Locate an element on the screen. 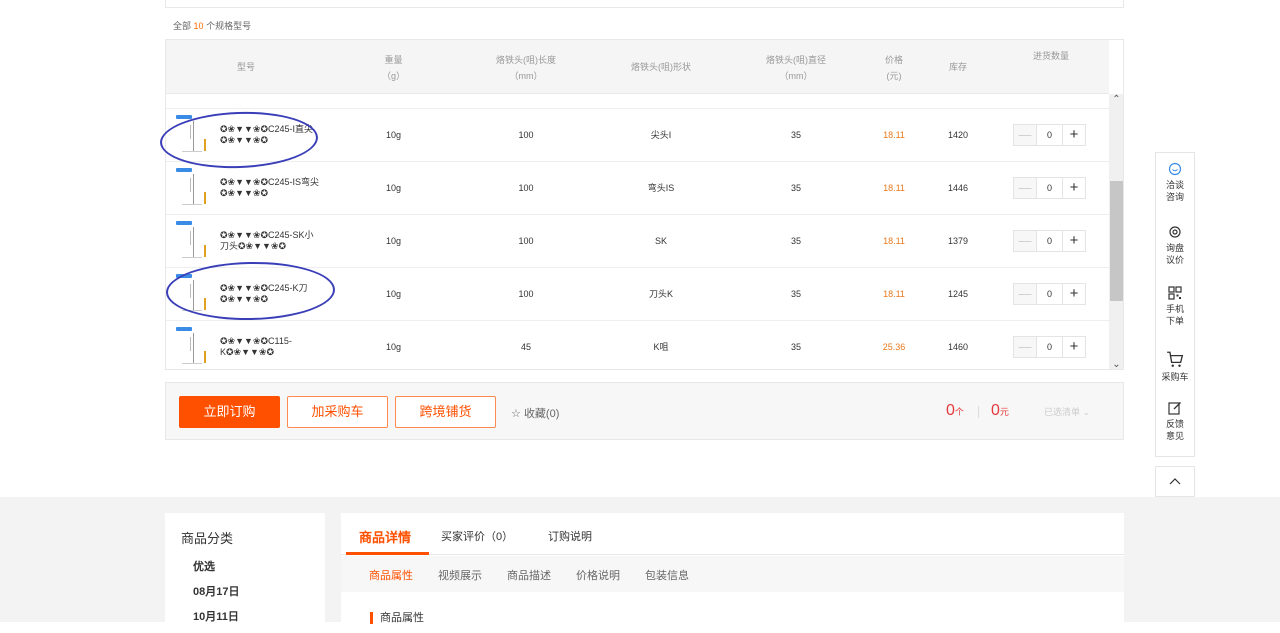  sku-stock: 1446 is located at coordinates (958, 188).